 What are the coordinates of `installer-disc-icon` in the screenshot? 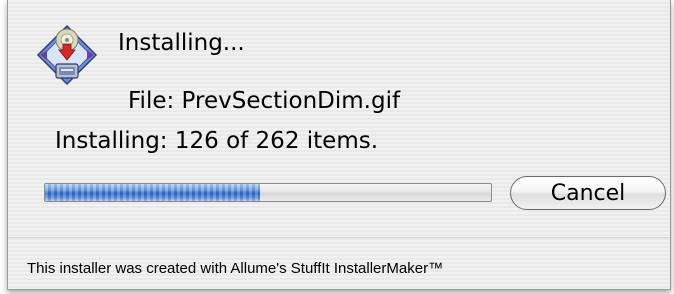 It's located at (67, 55).